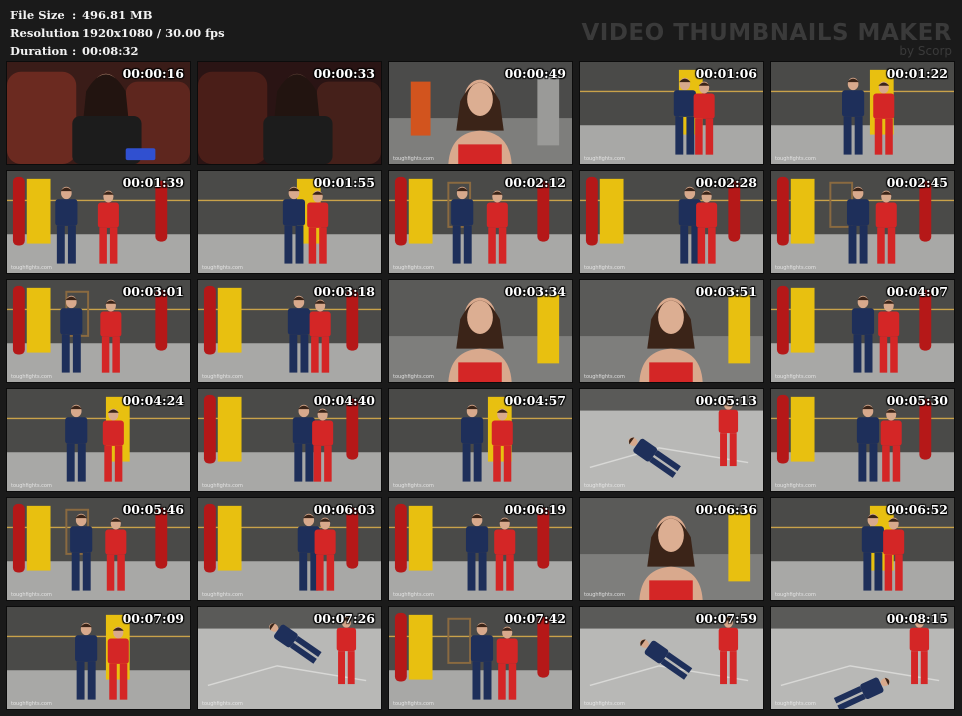 The width and height of the screenshot is (962, 716). I want to click on brand-title: VIDEO THUMBNAILS MAKER, so click(766, 33).